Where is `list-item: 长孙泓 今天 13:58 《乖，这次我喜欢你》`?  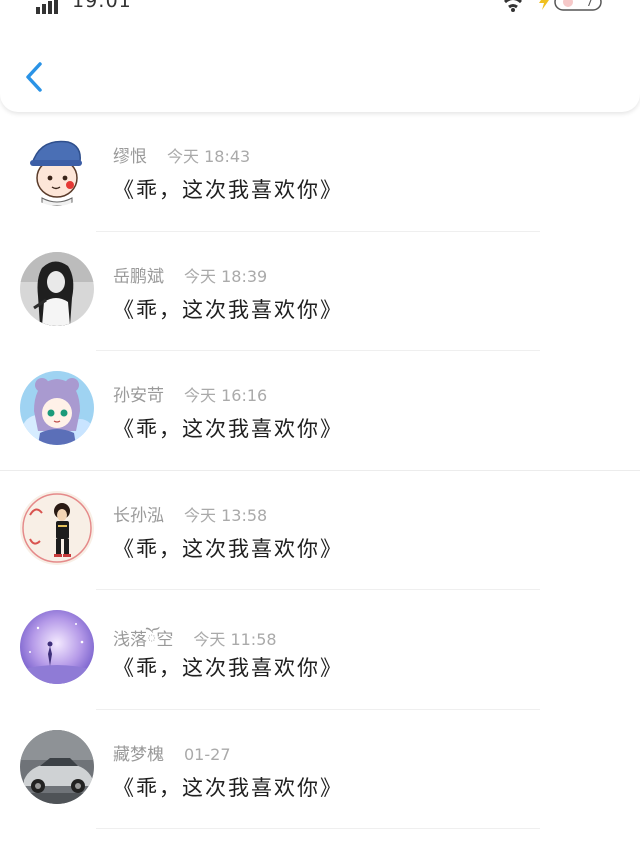 list-item: 长孙泓 今天 13:58 《乖，这次我喜欢你》 is located at coordinates (320, 530).